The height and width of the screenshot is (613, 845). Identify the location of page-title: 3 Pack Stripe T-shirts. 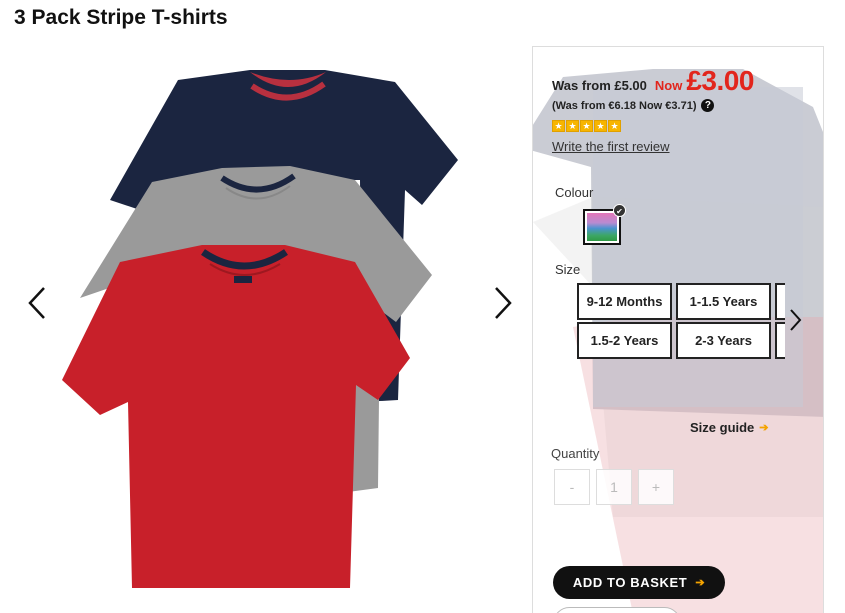
(121, 17).